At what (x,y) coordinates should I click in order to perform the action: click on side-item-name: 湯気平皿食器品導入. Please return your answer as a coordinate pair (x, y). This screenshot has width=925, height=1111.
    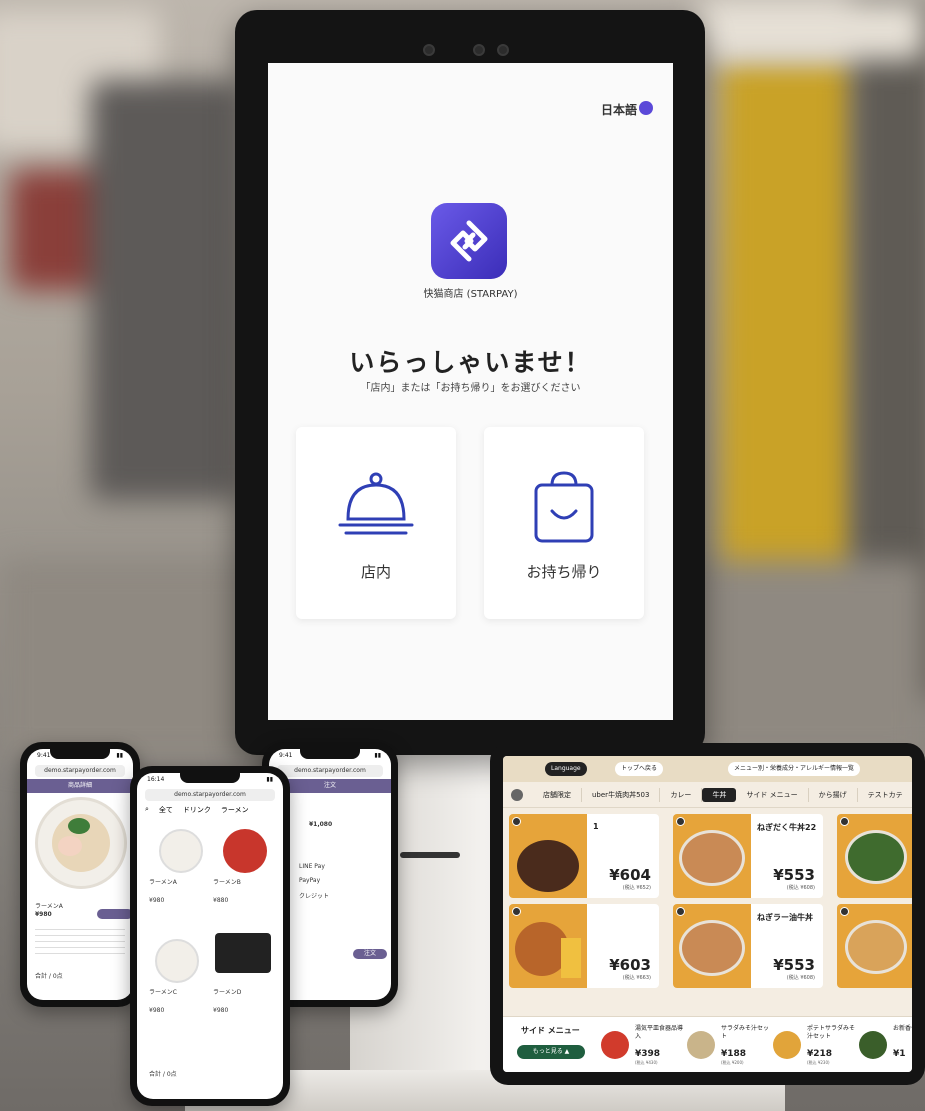
    Looking at the image, I should click on (659, 1032).